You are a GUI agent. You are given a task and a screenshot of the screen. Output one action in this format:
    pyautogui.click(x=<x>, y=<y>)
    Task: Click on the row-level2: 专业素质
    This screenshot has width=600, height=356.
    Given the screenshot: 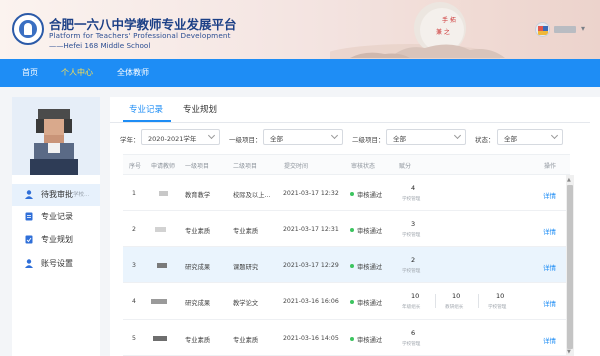 What is the action you would take?
    pyautogui.click(x=246, y=231)
    